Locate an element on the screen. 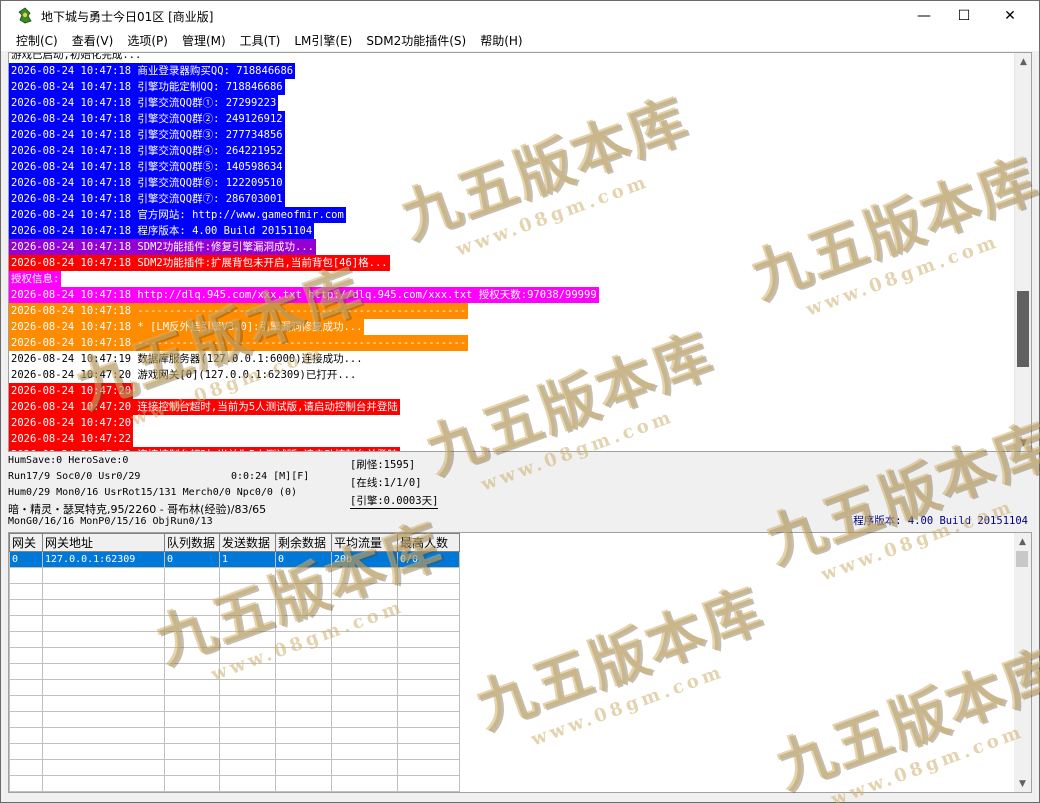 This screenshot has width=1040, height=803. menu-manage: 管理(M) is located at coordinates (204, 41).